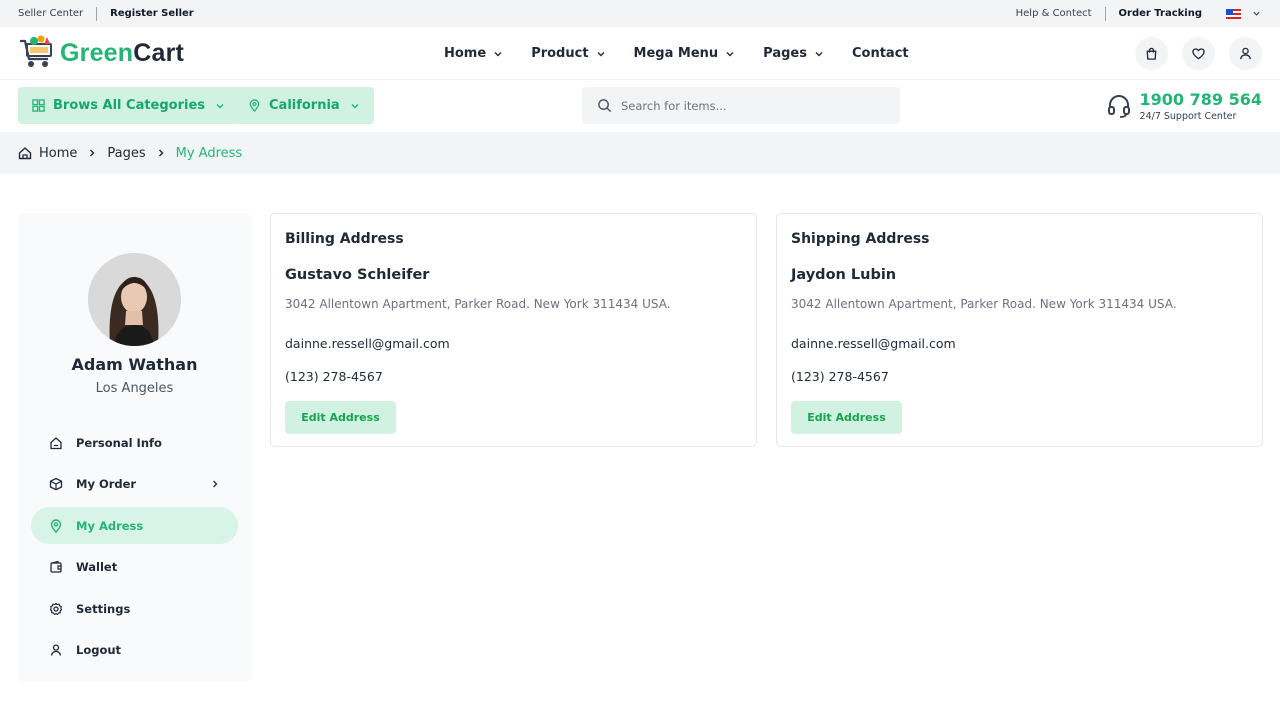 Image resolution: width=1280 pixels, height=720 pixels. Describe the element at coordinates (367, 343) in the screenshot. I see `billing-email: dainne.ressell@gmail.com` at that location.